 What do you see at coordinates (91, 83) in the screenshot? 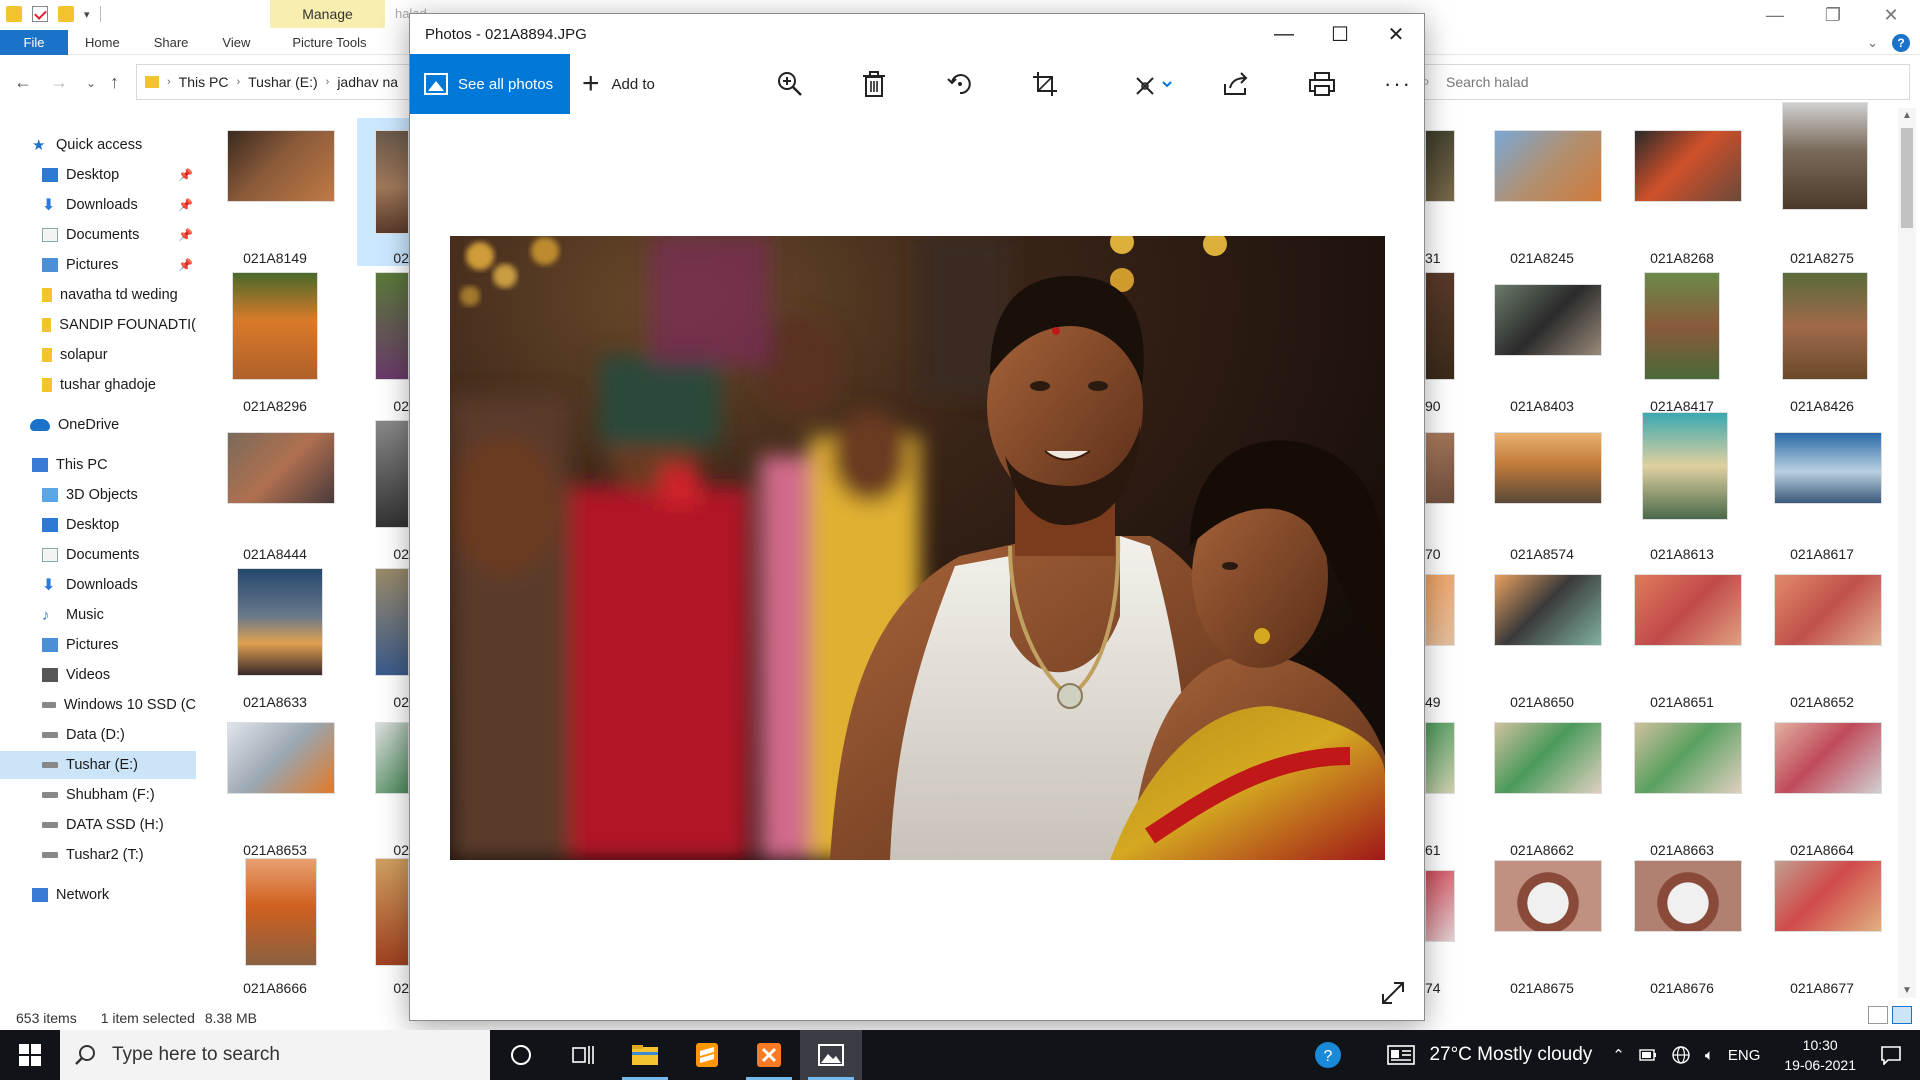
I see `recent-locations-icon: ⌄` at bounding box center [91, 83].